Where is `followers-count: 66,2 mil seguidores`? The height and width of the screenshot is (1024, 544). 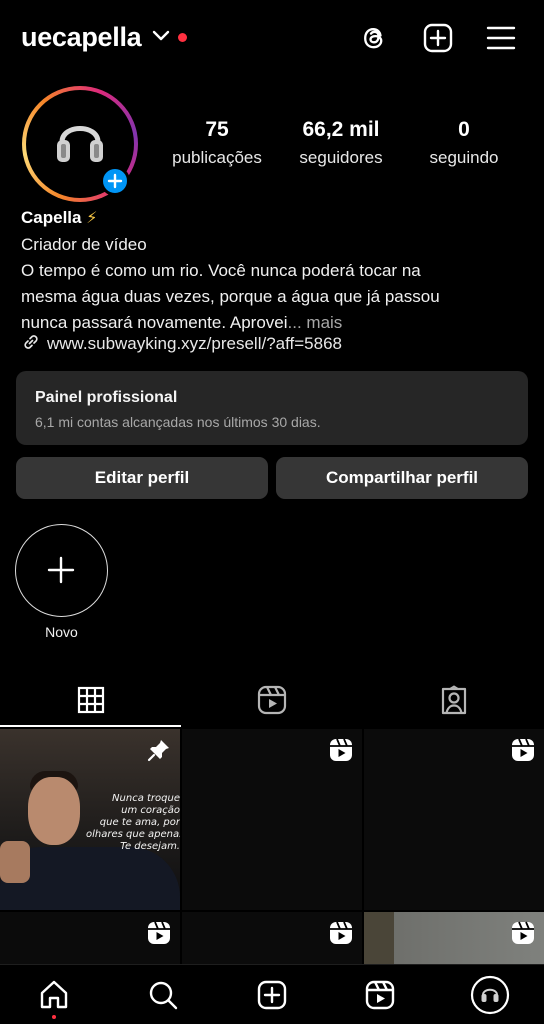 followers-count: 66,2 mil seguidores is located at coordinates (341, 143).